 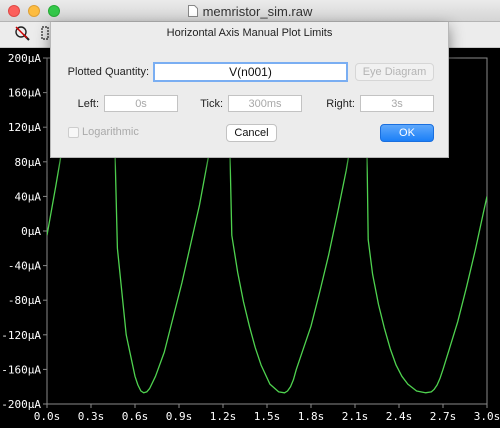 What do you see at coordinates (47, 416) in the screenshot?
I see `x-tick-label: 0.0s` at bounding box center [47, 416].